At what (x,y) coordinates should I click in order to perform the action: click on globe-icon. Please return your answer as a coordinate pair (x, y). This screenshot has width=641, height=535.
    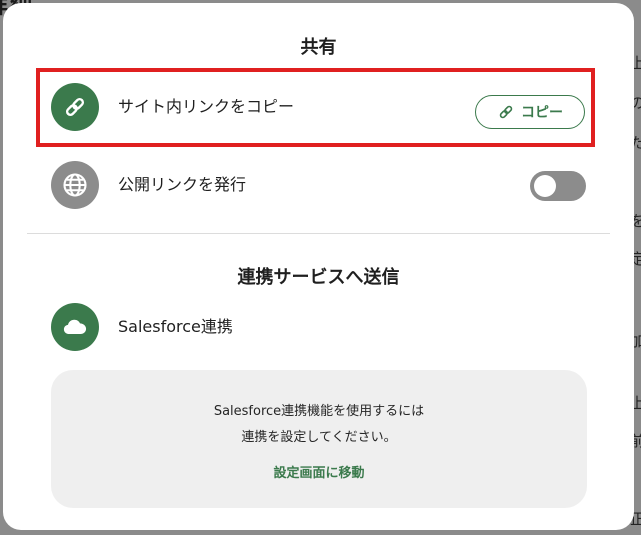
    Looking at the image, I should click on (75, 185).